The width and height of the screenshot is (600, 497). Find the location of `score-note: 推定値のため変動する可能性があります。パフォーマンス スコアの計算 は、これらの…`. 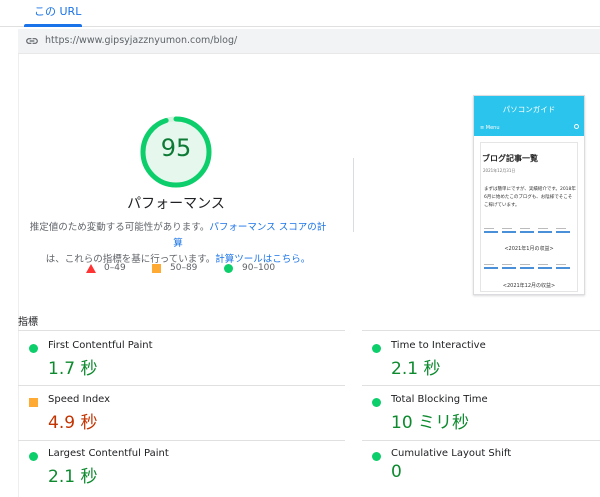

score-note: 推定値のため変動する可能性があります。パフォーマンス スコアの計算 は、これらの… is located at coordinates (178, 244).